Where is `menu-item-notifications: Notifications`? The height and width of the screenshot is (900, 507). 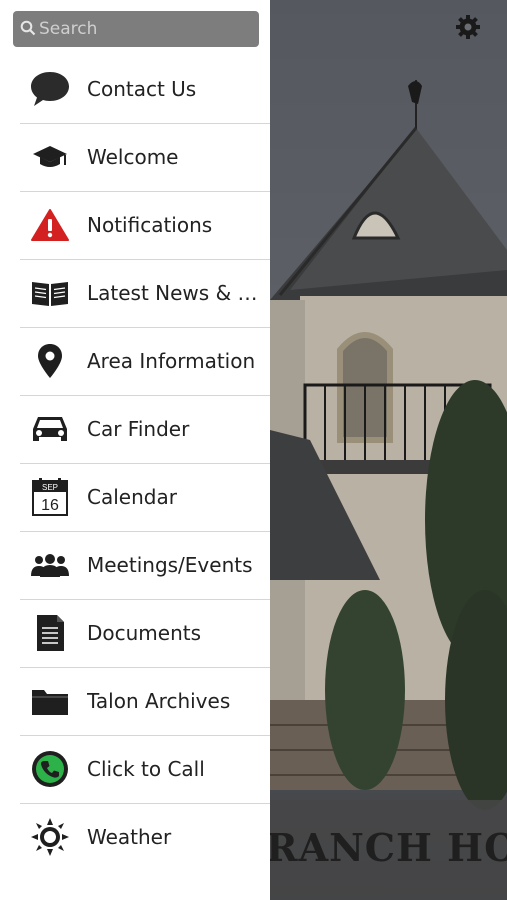
menu-item-notifications: Notifications is located at coordinates (145, 226).